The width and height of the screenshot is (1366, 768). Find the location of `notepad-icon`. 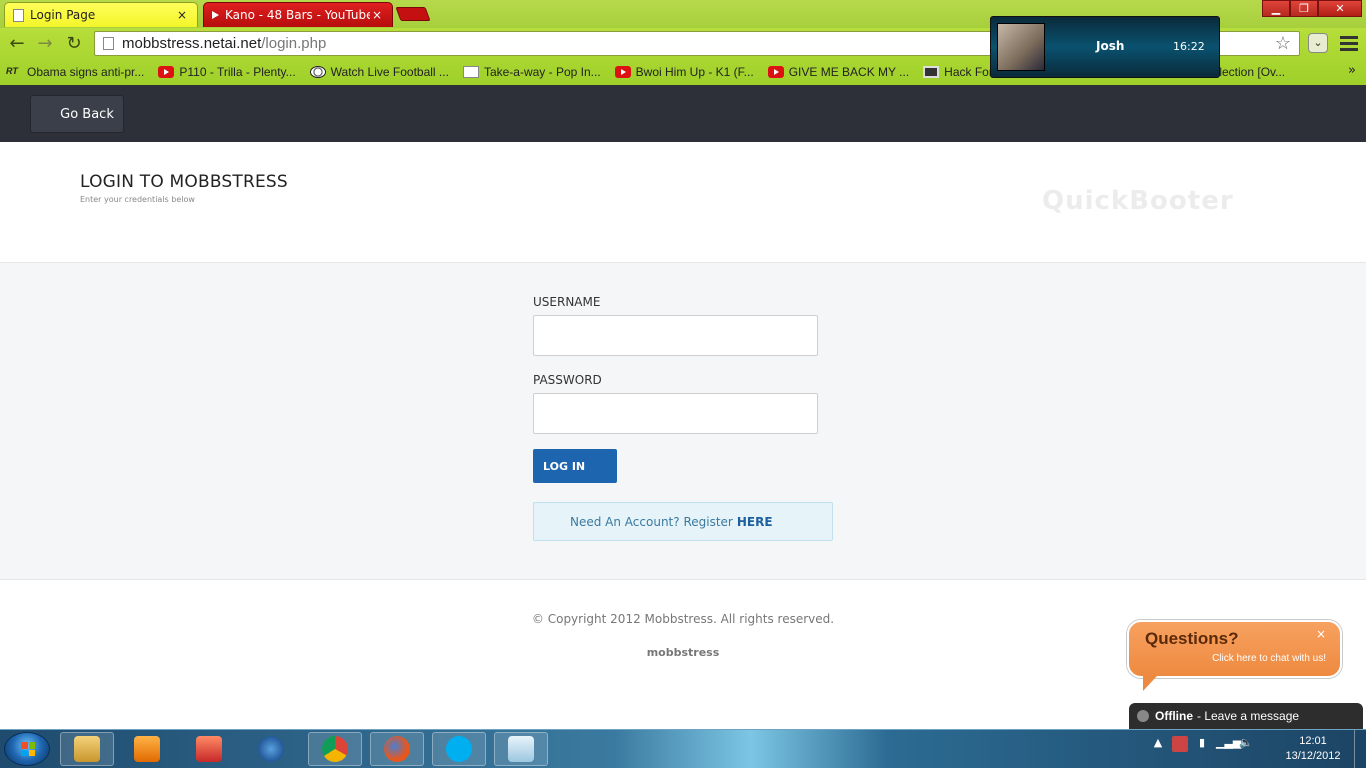

notepad-icon is located at coordinates (521, 749).